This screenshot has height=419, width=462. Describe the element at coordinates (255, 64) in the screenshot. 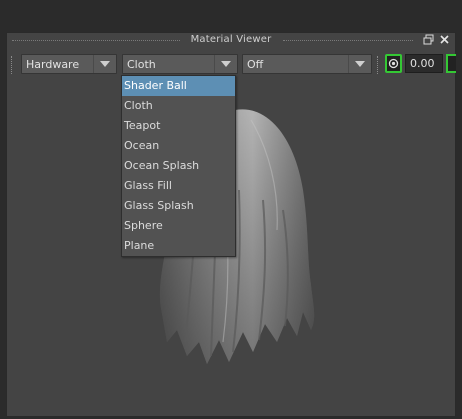

I see `environment-value: Off` at that location.